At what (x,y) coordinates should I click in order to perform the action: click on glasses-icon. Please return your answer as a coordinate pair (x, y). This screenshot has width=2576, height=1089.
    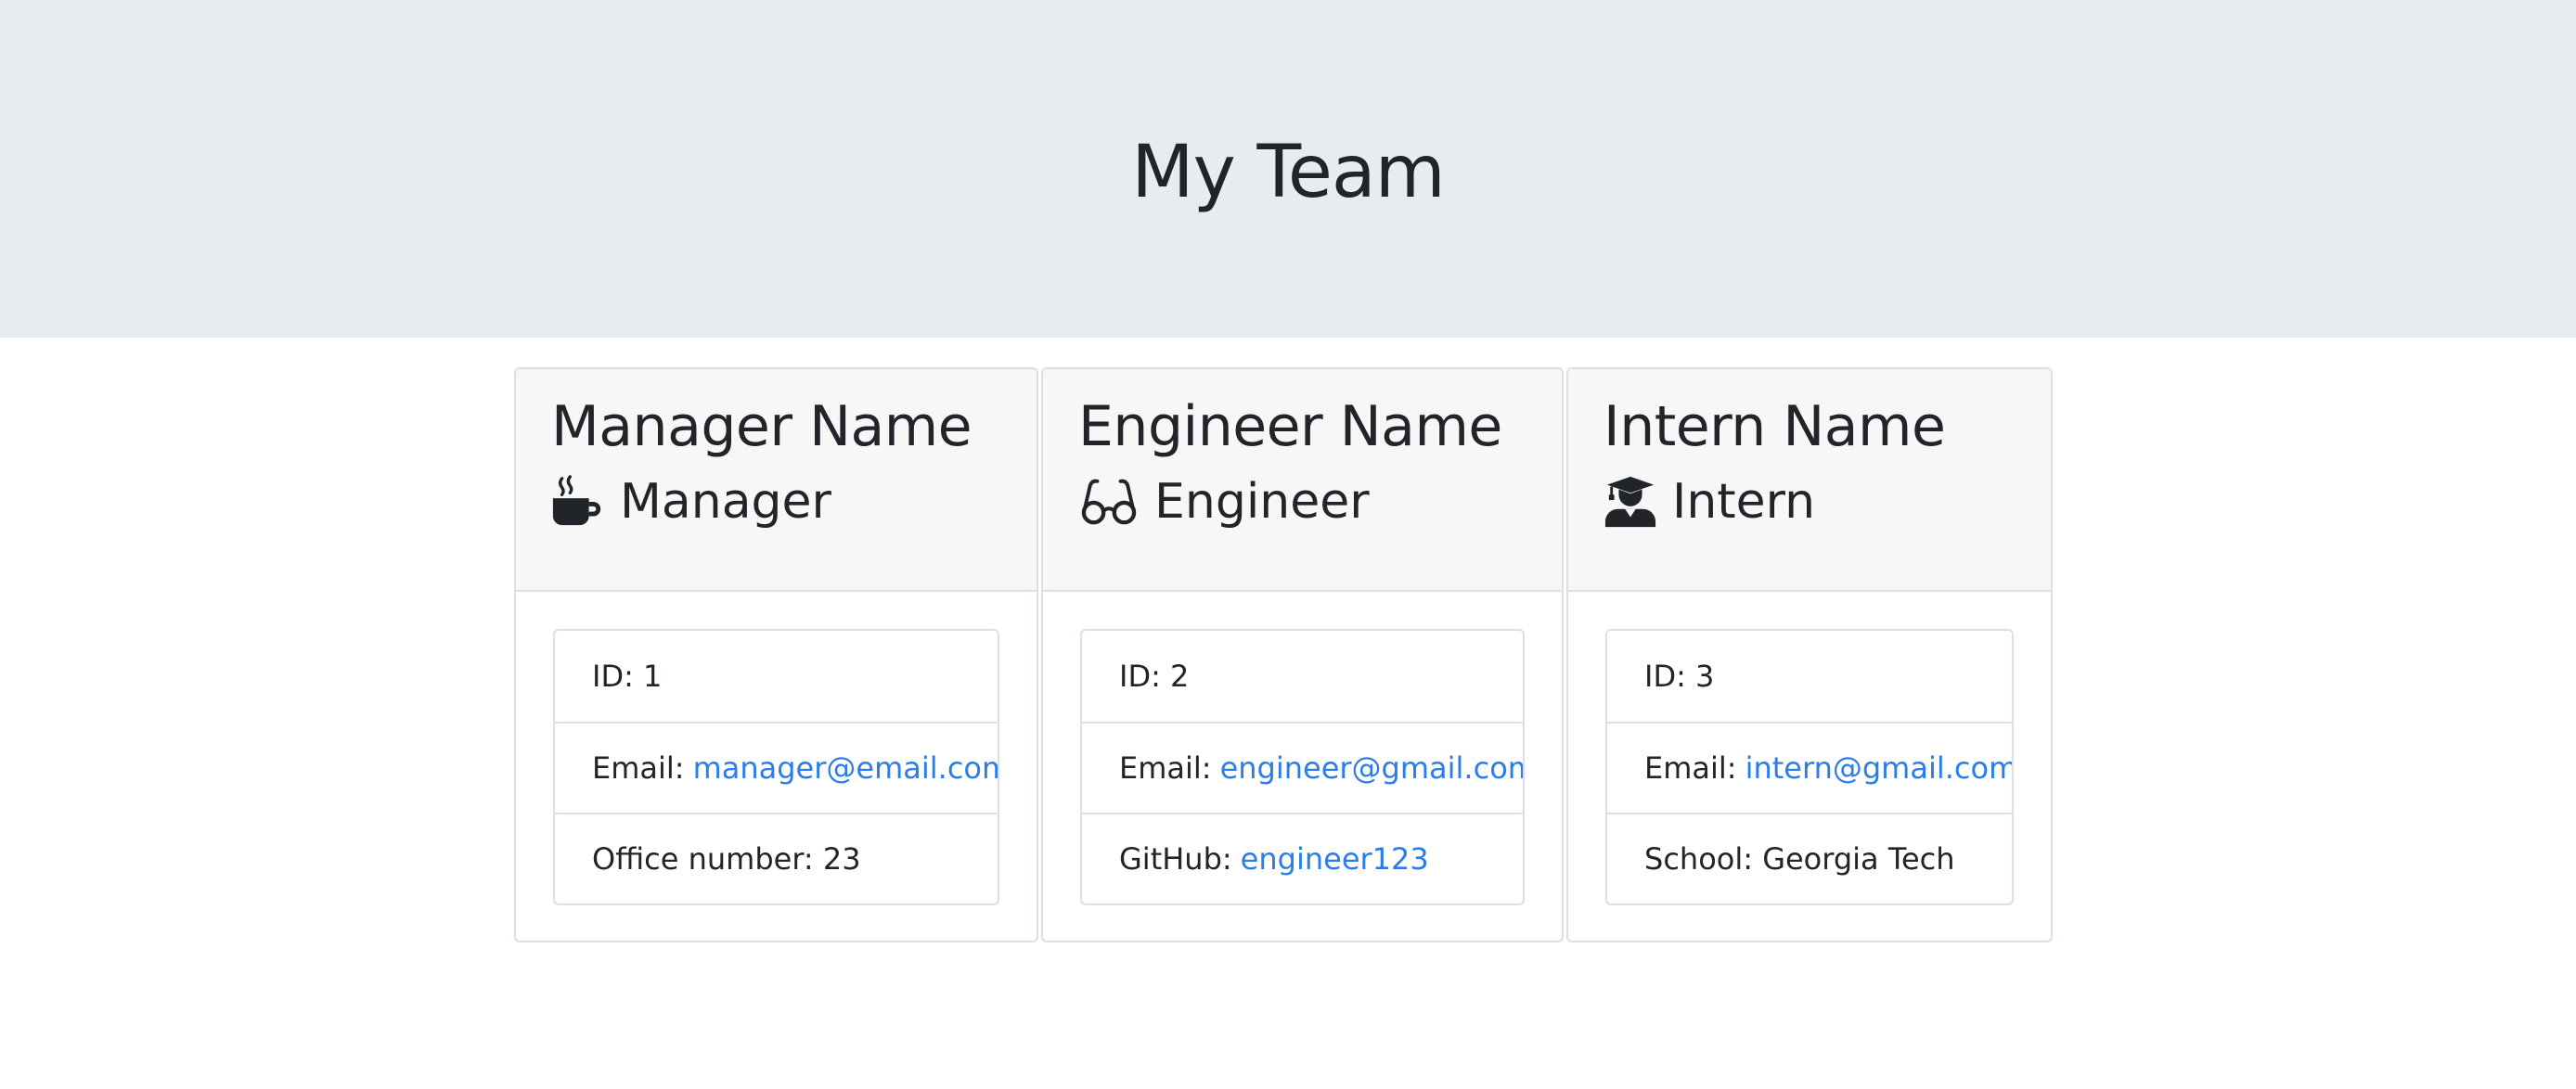
    Looking at the image, I should click on (1109, 502).